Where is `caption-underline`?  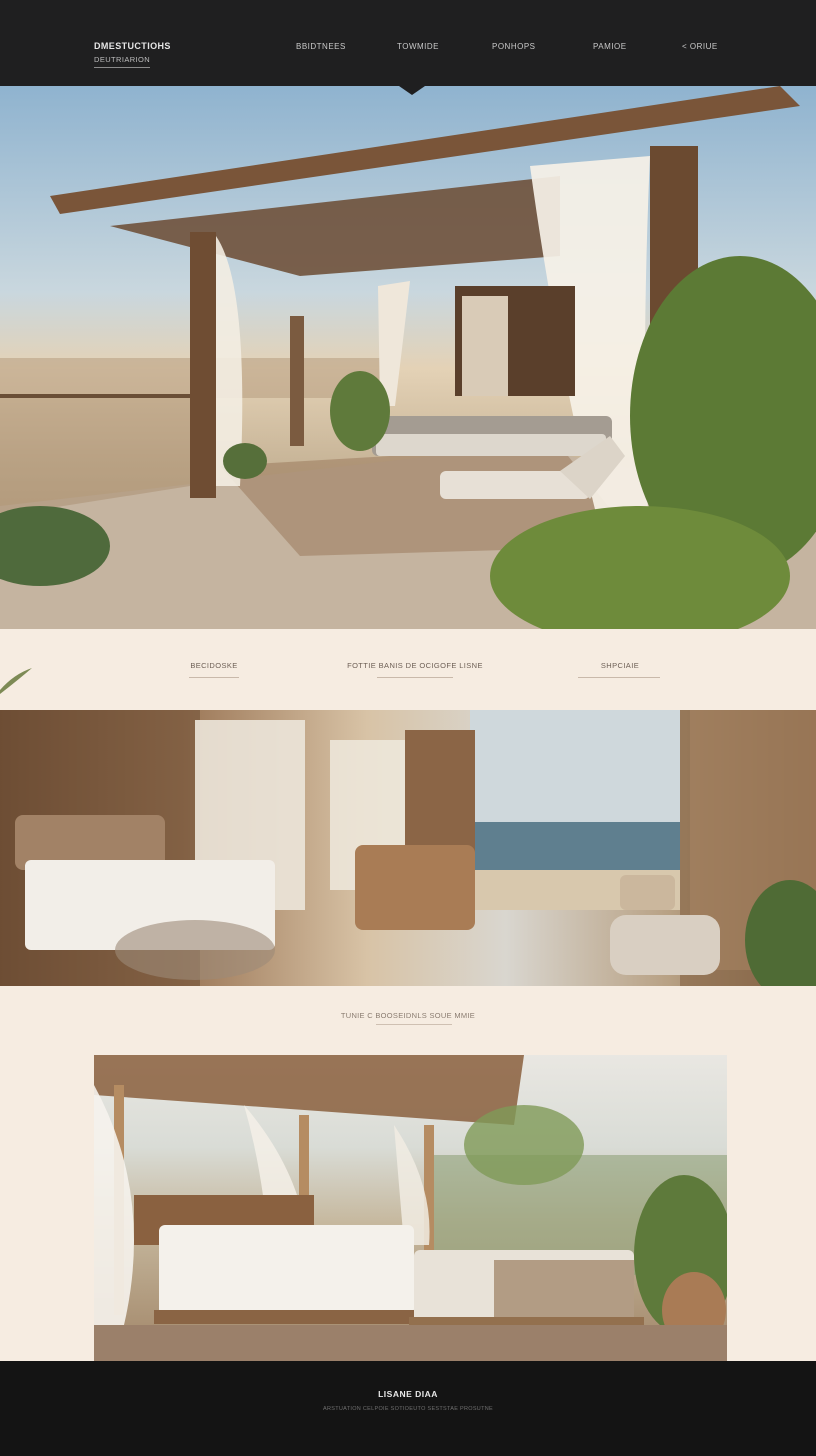 caption-underline is located at coordinates (414, 1024).